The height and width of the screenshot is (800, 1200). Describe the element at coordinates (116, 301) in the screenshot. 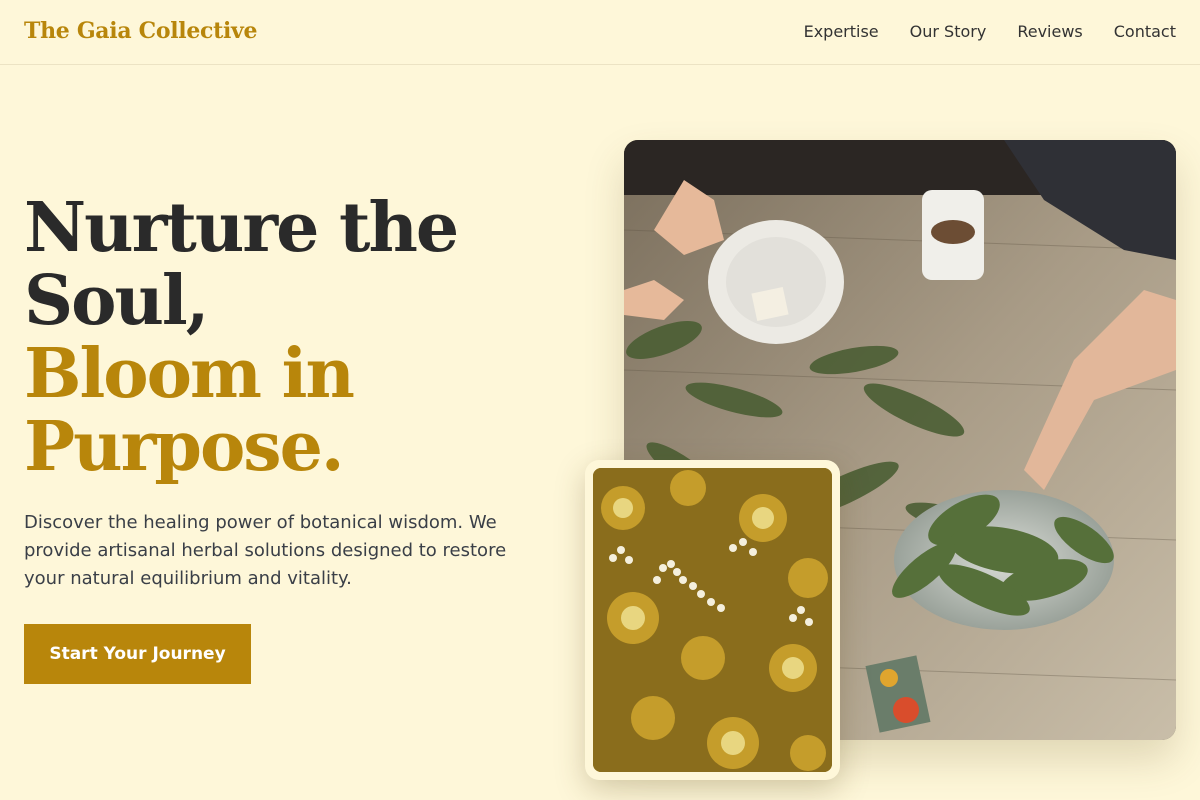

I see `hero-title-line-2: Soul,` at that location.